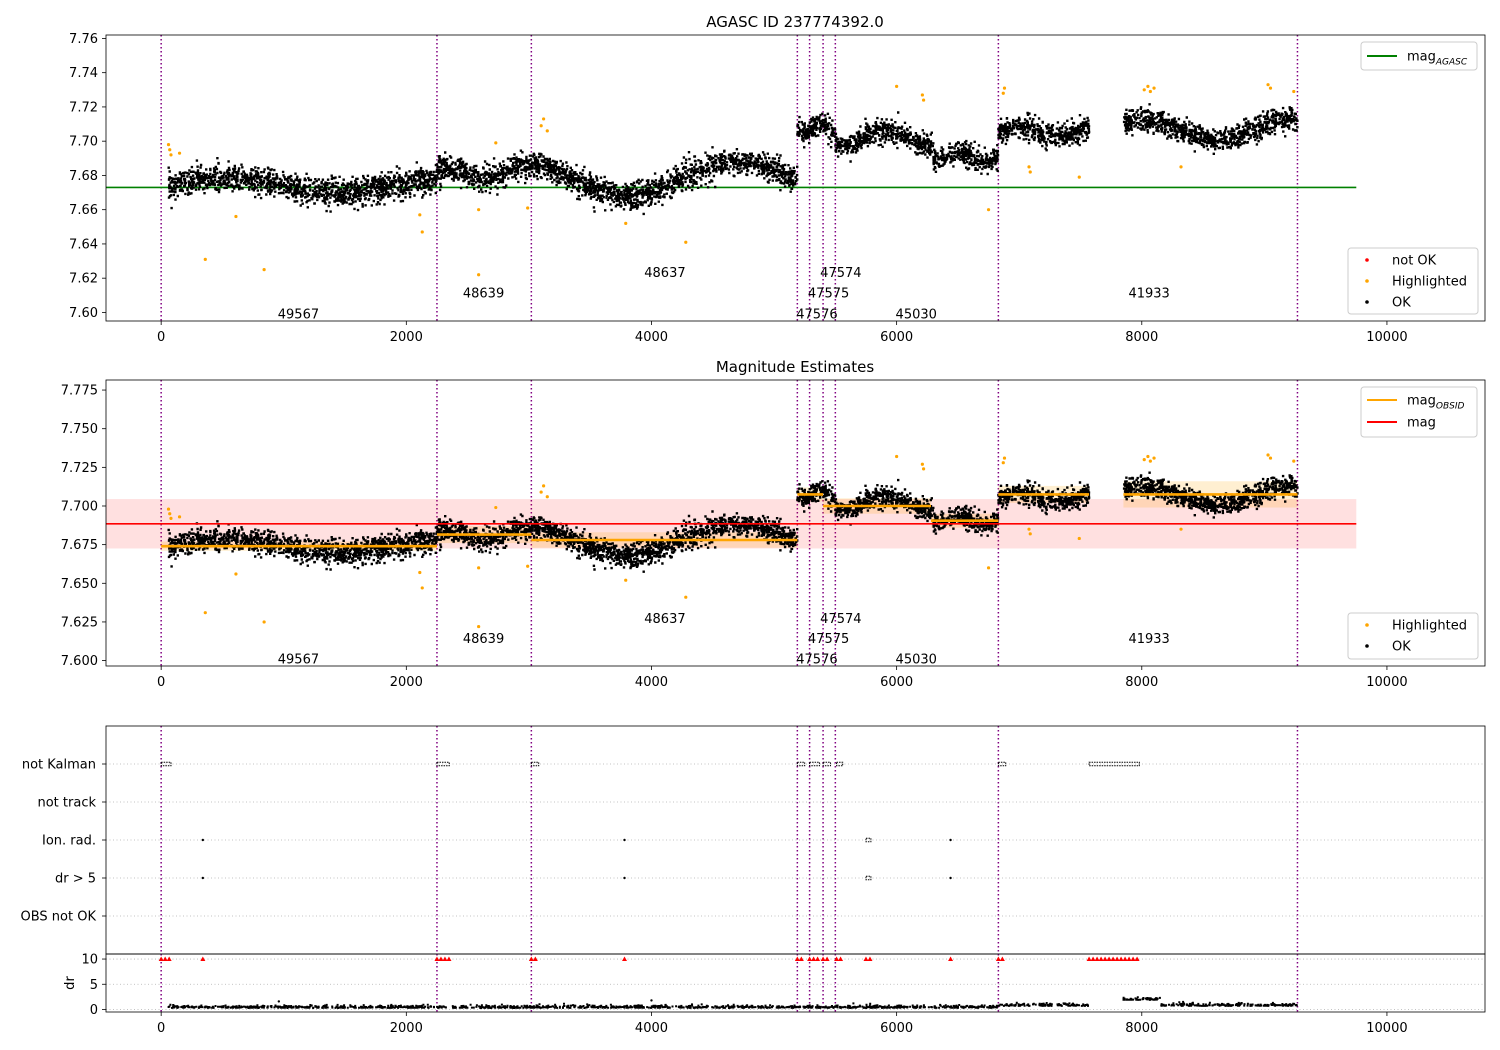 The width and height of the screenshot is (1500, 1050). Describe the element at coordinates (1141, 682) in the screenshot. I see `x-tick-label: 8000` at that location.